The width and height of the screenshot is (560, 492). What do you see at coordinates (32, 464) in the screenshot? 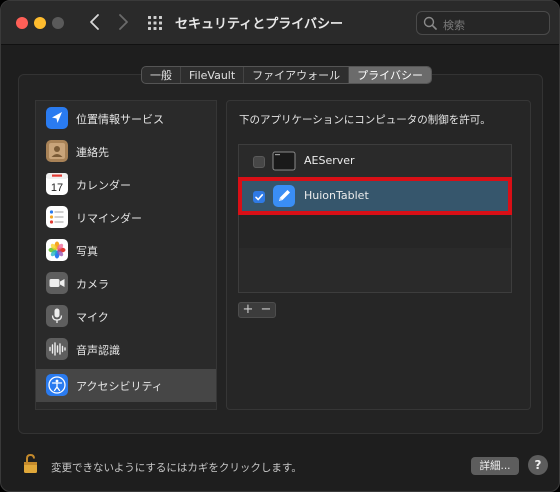
I see `unlocked-padlock-icon` at bounding box center [32, 464].